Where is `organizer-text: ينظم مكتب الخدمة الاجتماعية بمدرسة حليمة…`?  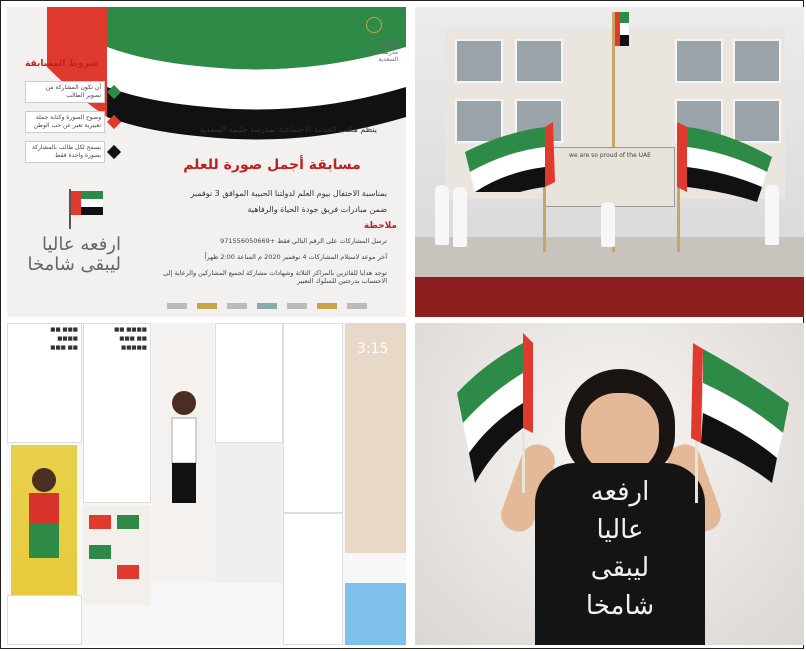
organizer-text: ينظم مكتب الخدمة الاجتماعية بمدرسة حليمة… is located at coordinates (288, 129).